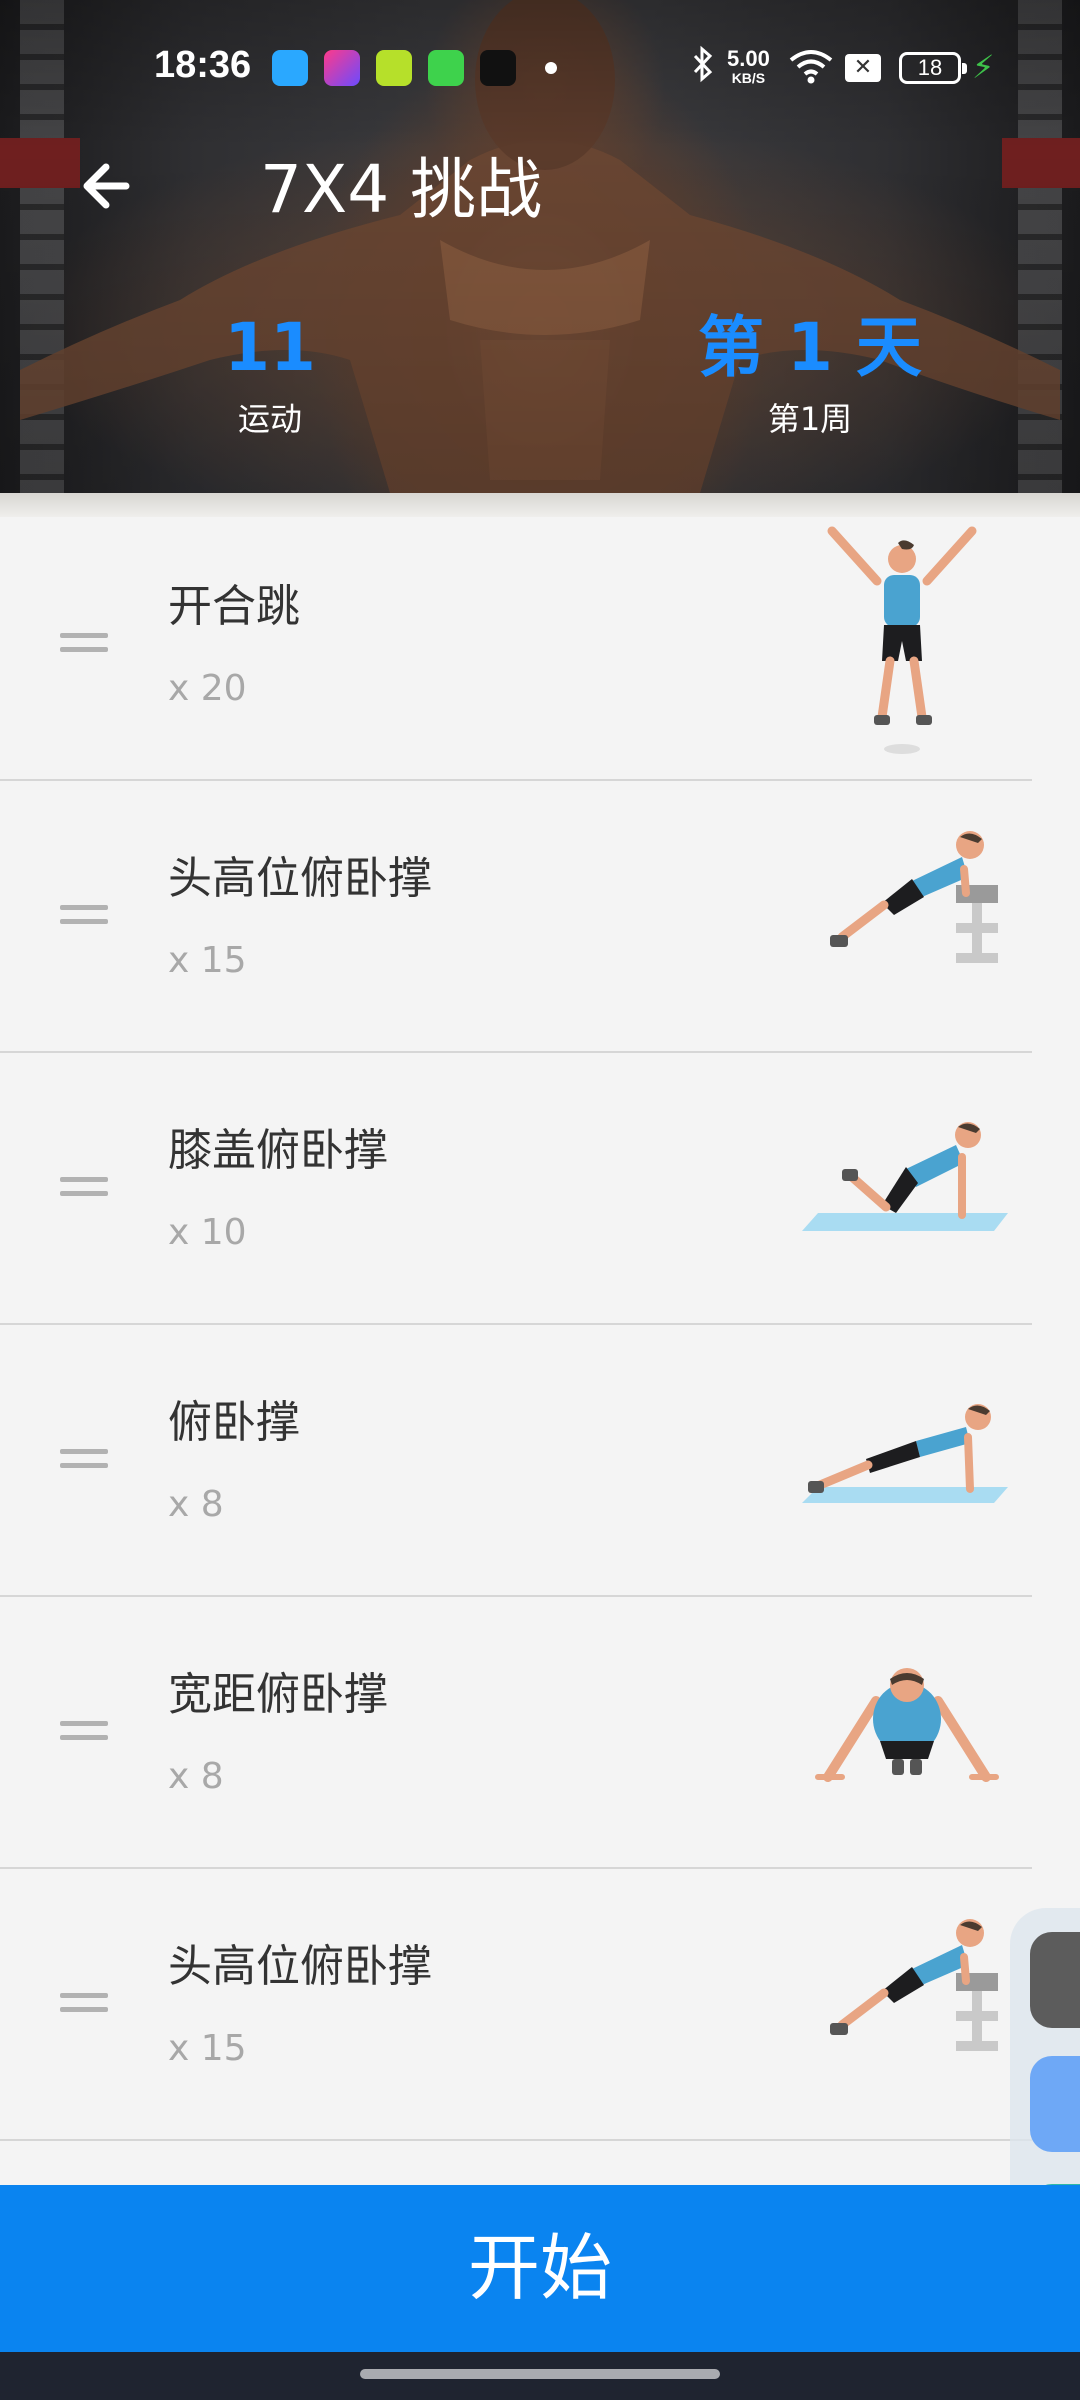 The image size is (1080, 2400). I want to click on status-time: 18:36, so click(203, 65).